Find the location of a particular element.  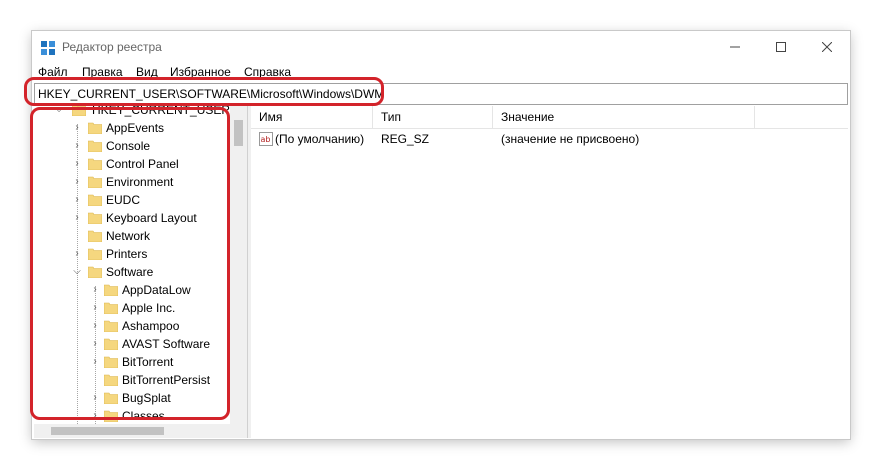

tree-item-bugsplat: › BugSplat is located at coordinates (134, 398).